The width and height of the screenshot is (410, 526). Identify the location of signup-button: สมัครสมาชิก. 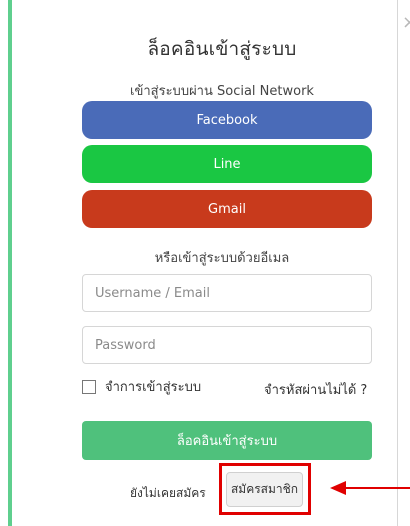
(264, 489).